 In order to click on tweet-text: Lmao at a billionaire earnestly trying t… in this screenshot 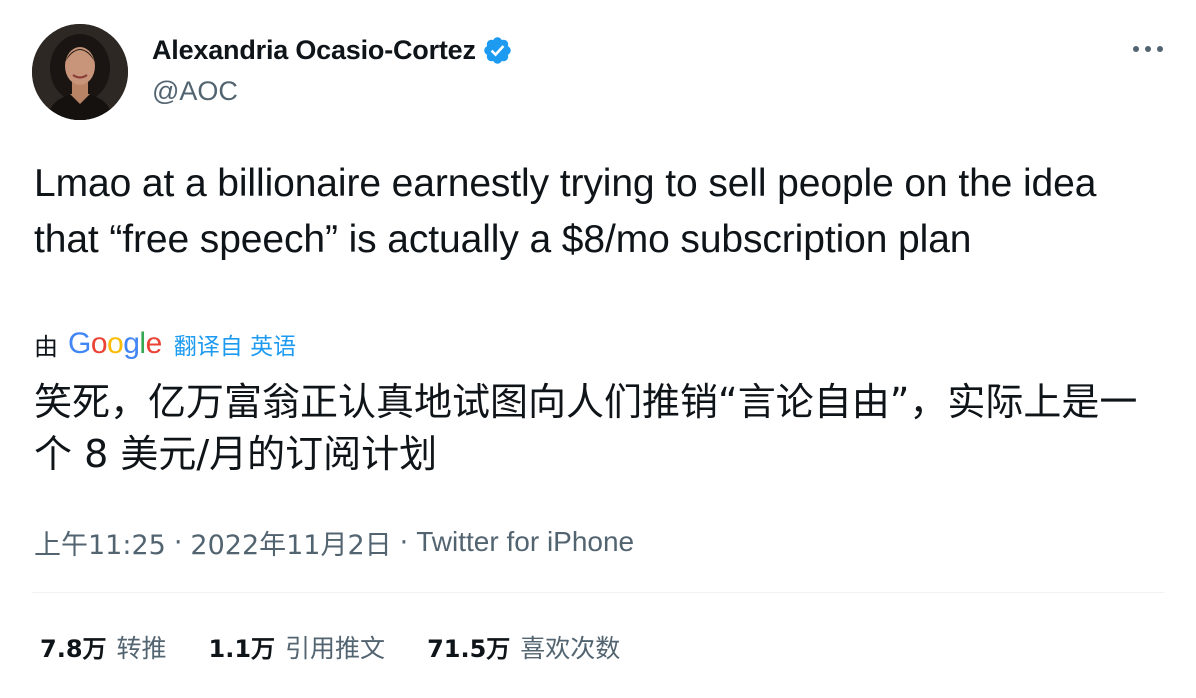, I will do `click(565, 211)`.